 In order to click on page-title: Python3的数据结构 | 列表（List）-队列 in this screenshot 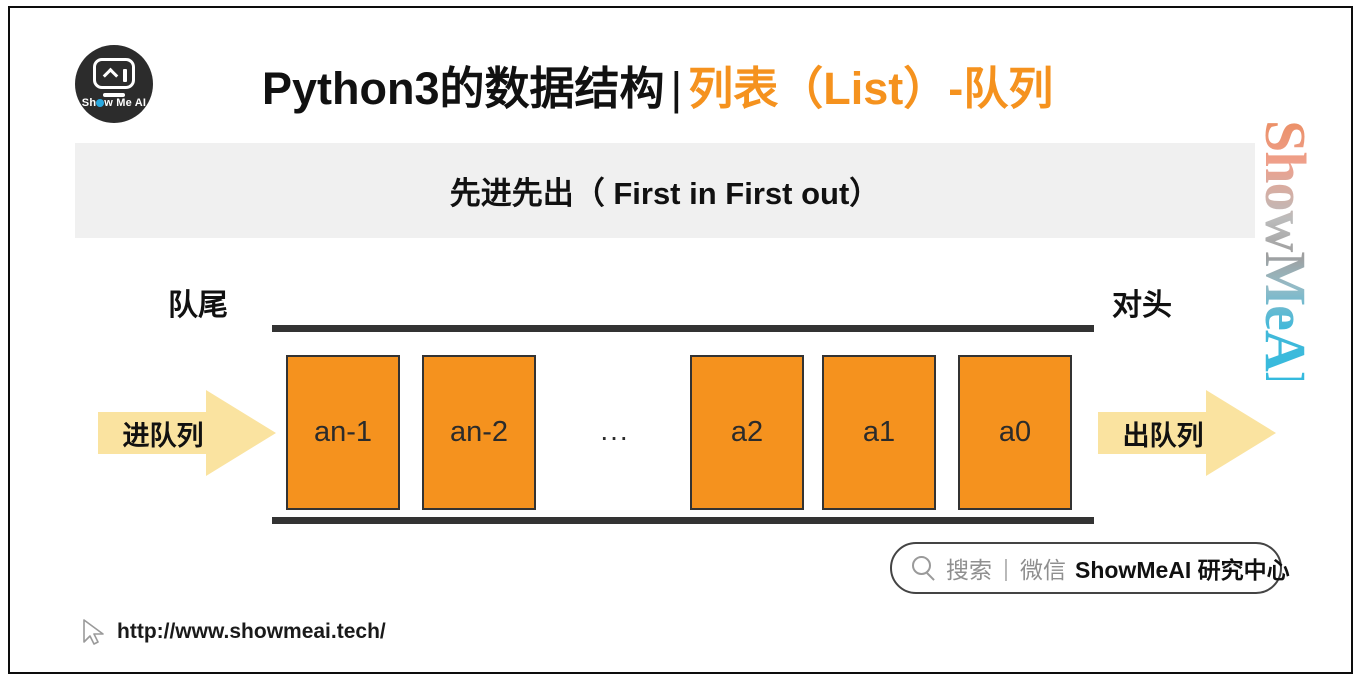, I will do `click(657, 84)`.